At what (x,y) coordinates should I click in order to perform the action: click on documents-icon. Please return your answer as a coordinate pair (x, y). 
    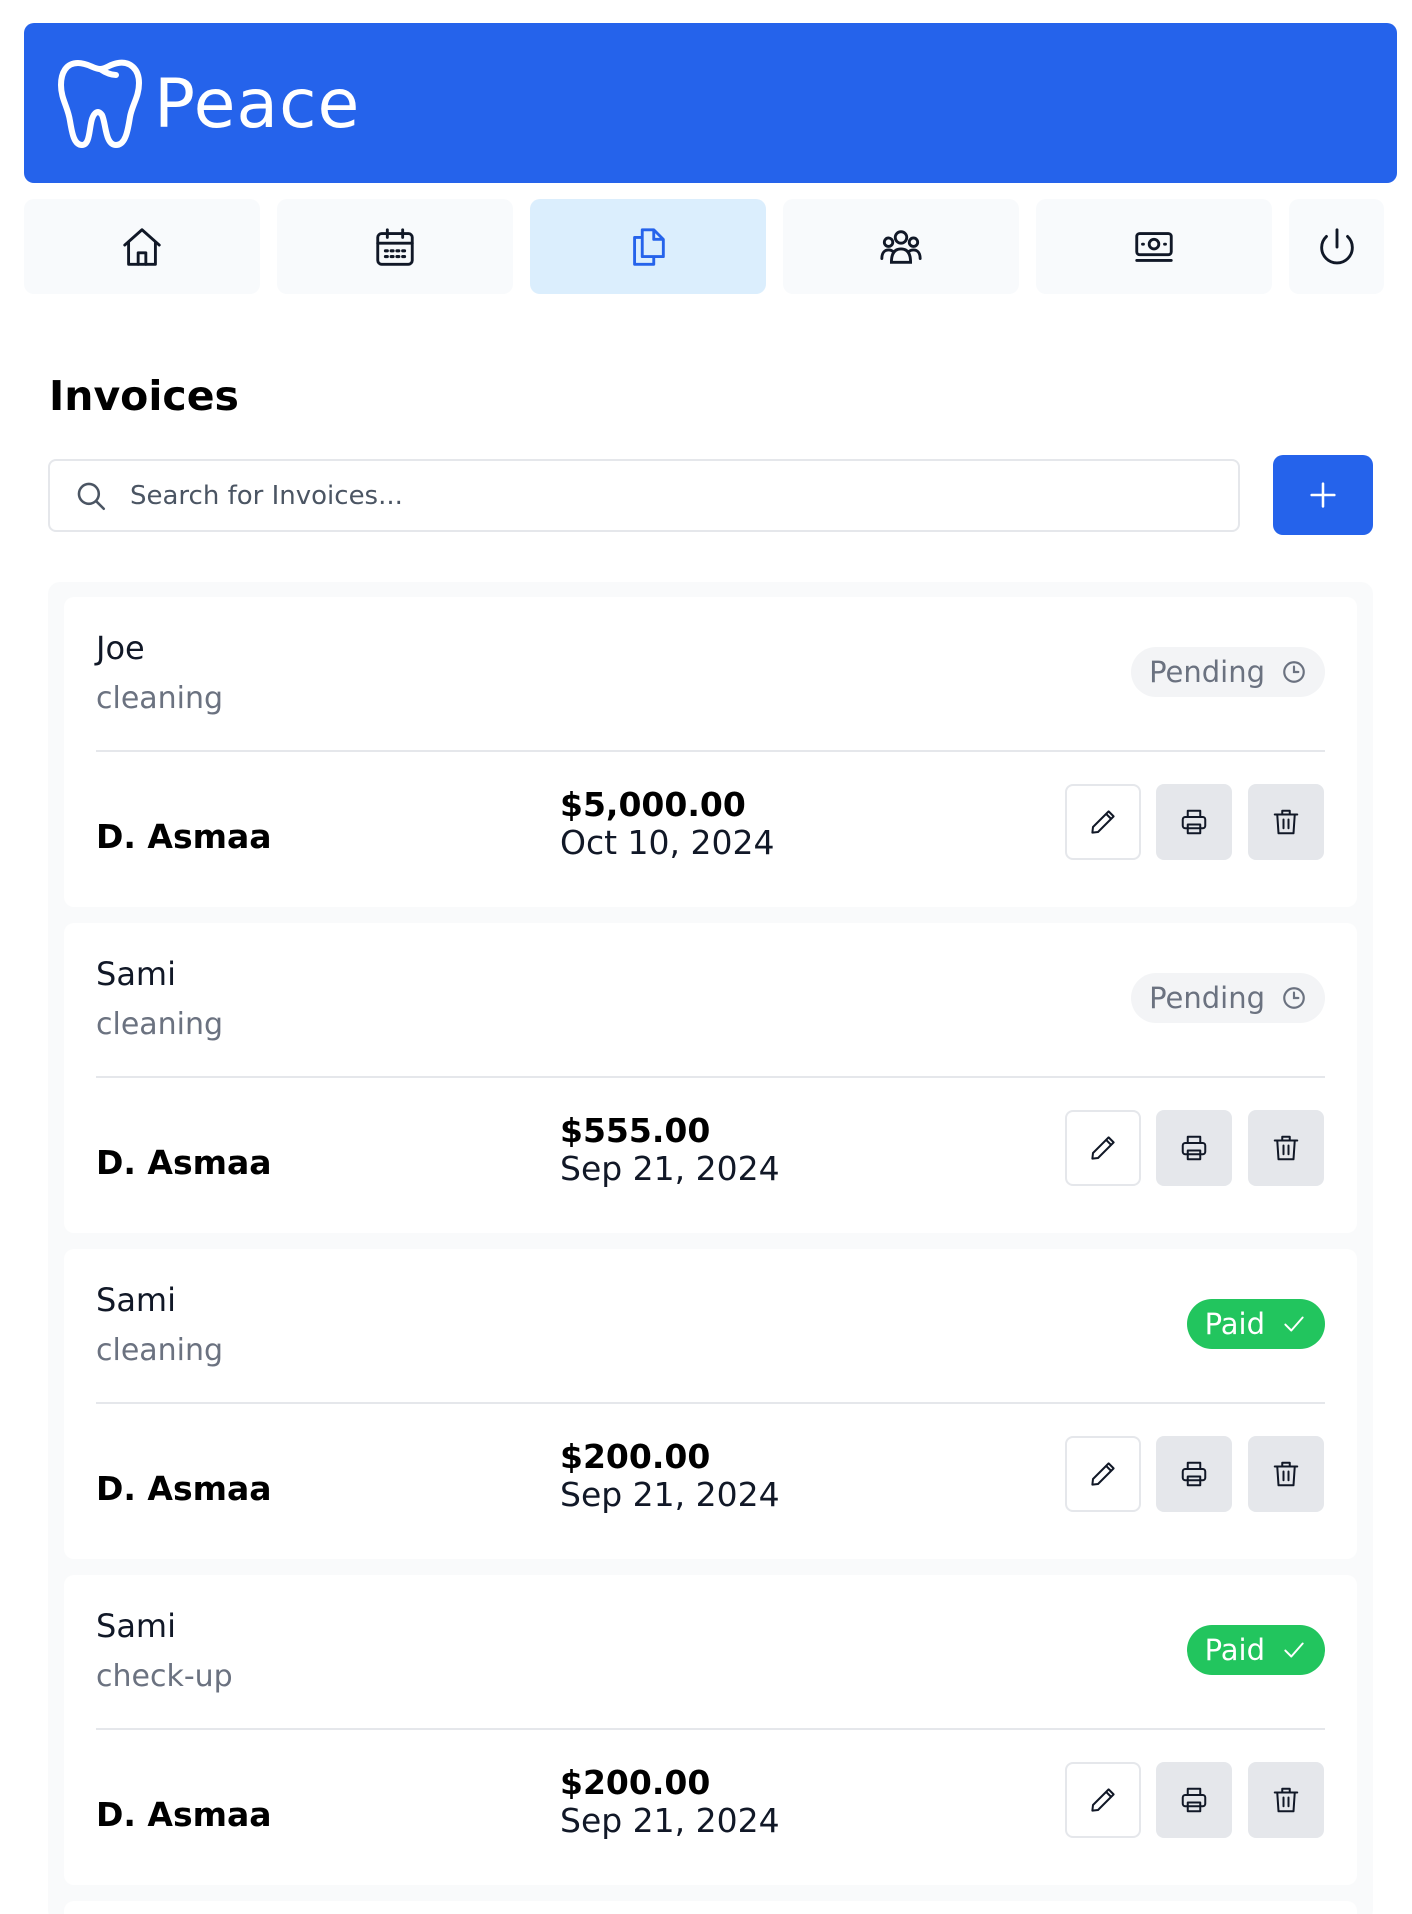
    Looking at the image, I should click on (649, 246).